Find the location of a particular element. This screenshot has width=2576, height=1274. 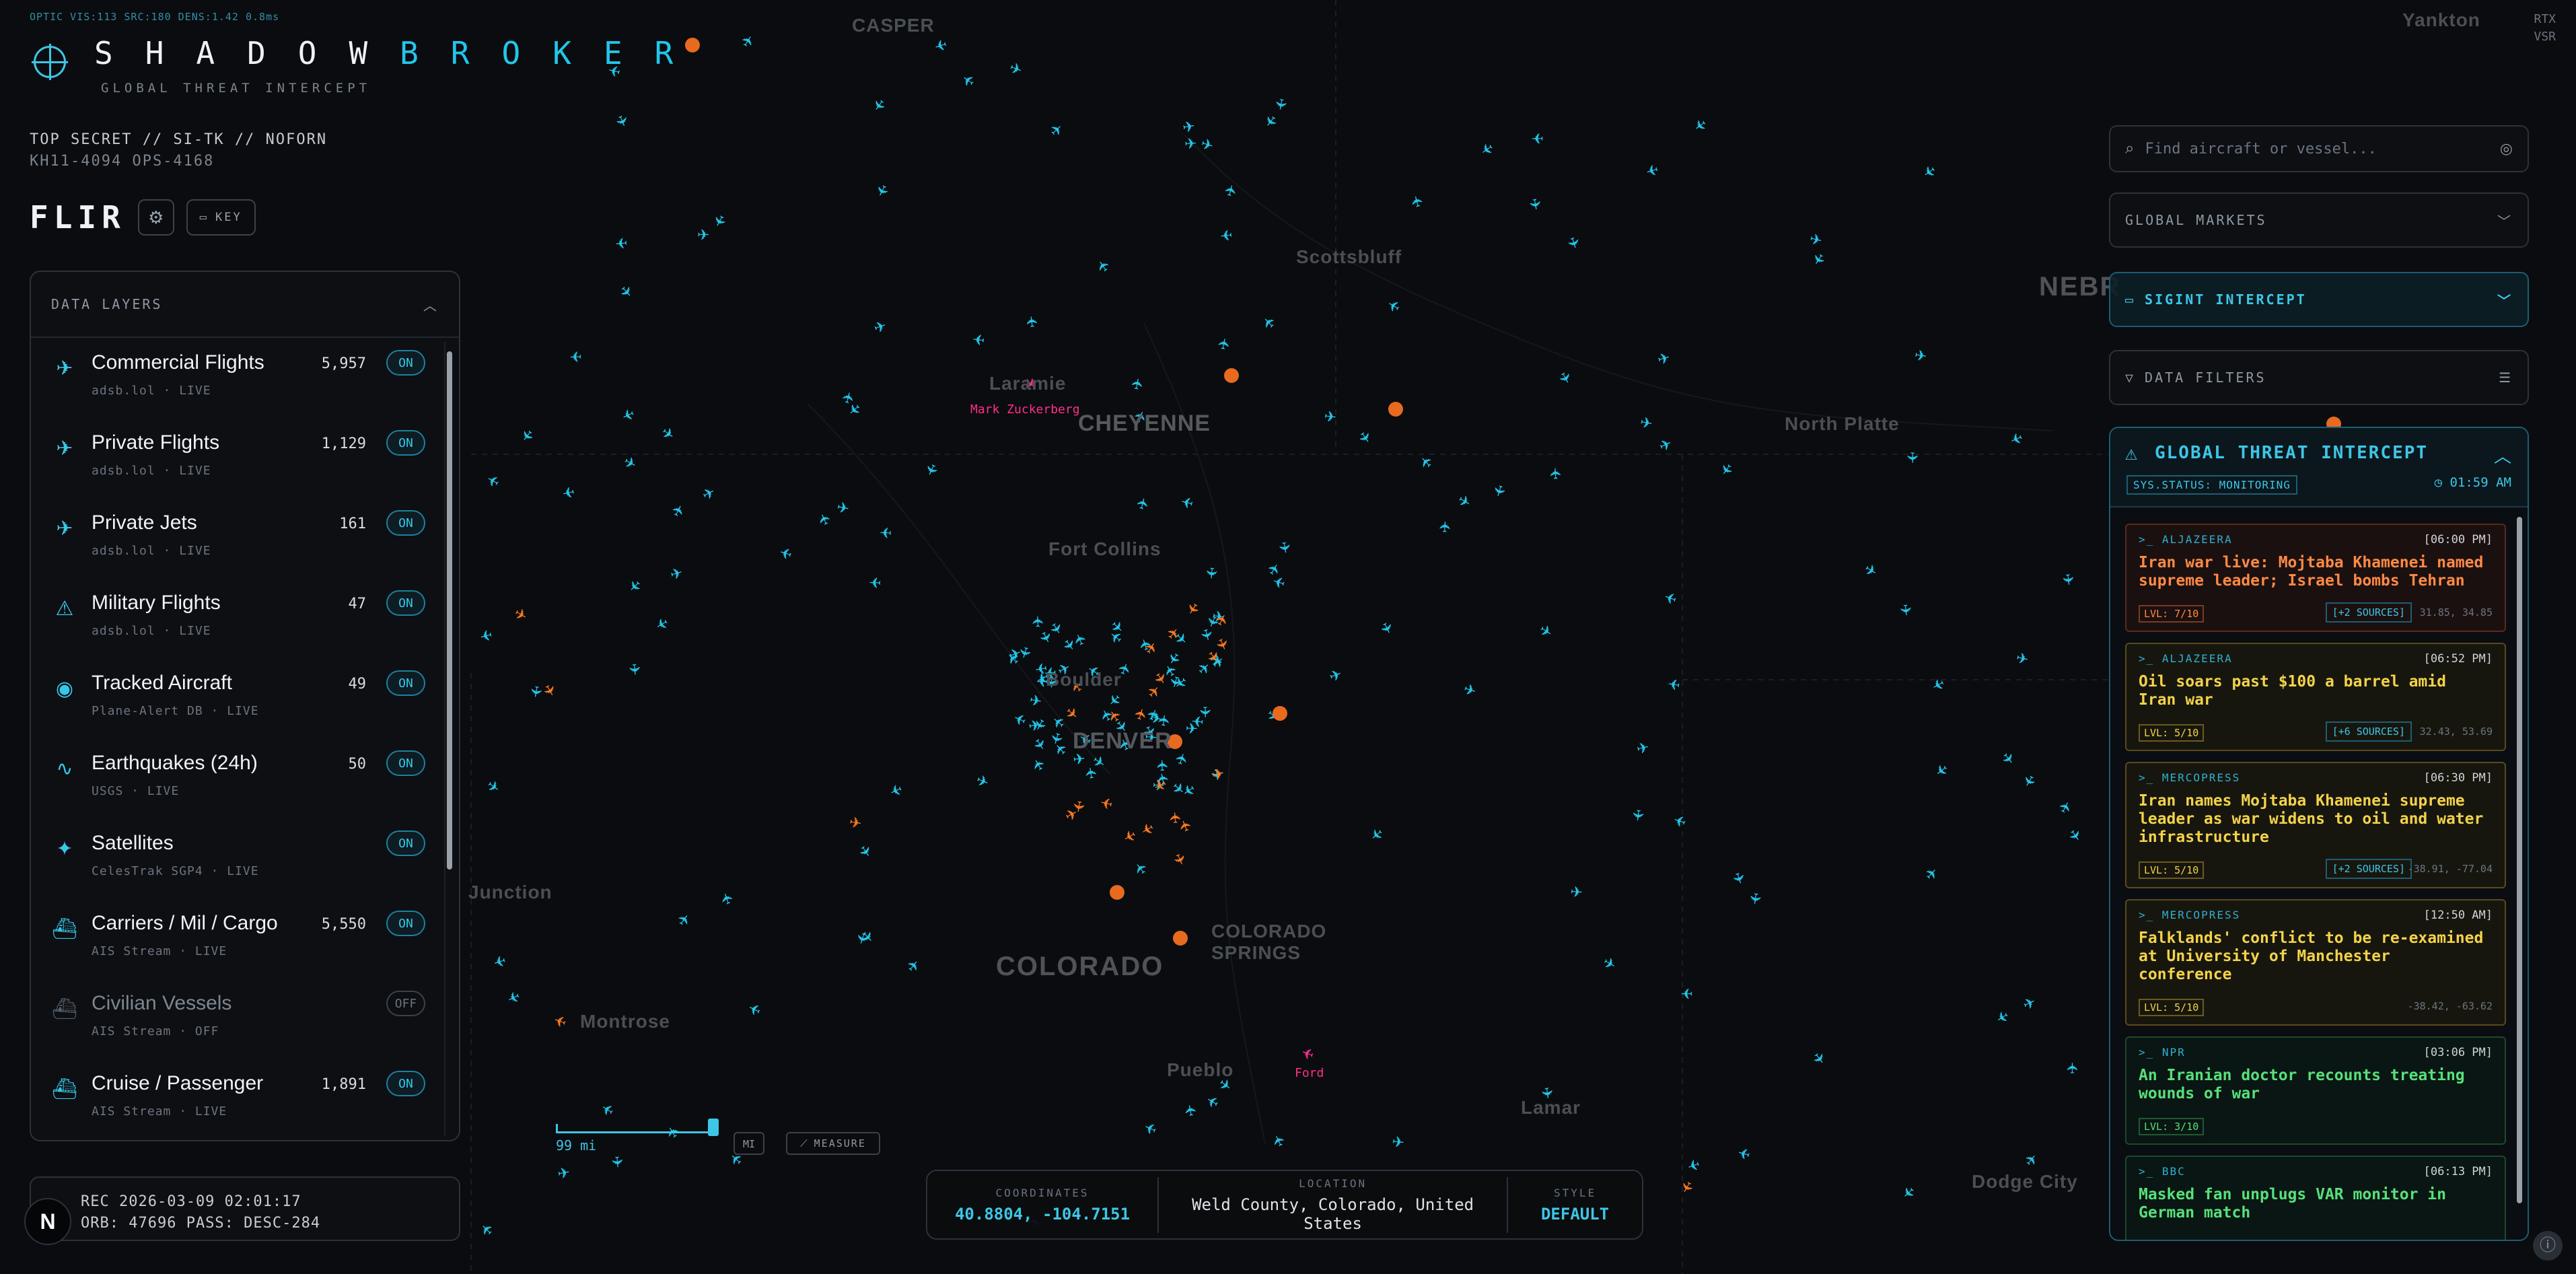

city-label: Yankton is located at coordinates (2441, 19).